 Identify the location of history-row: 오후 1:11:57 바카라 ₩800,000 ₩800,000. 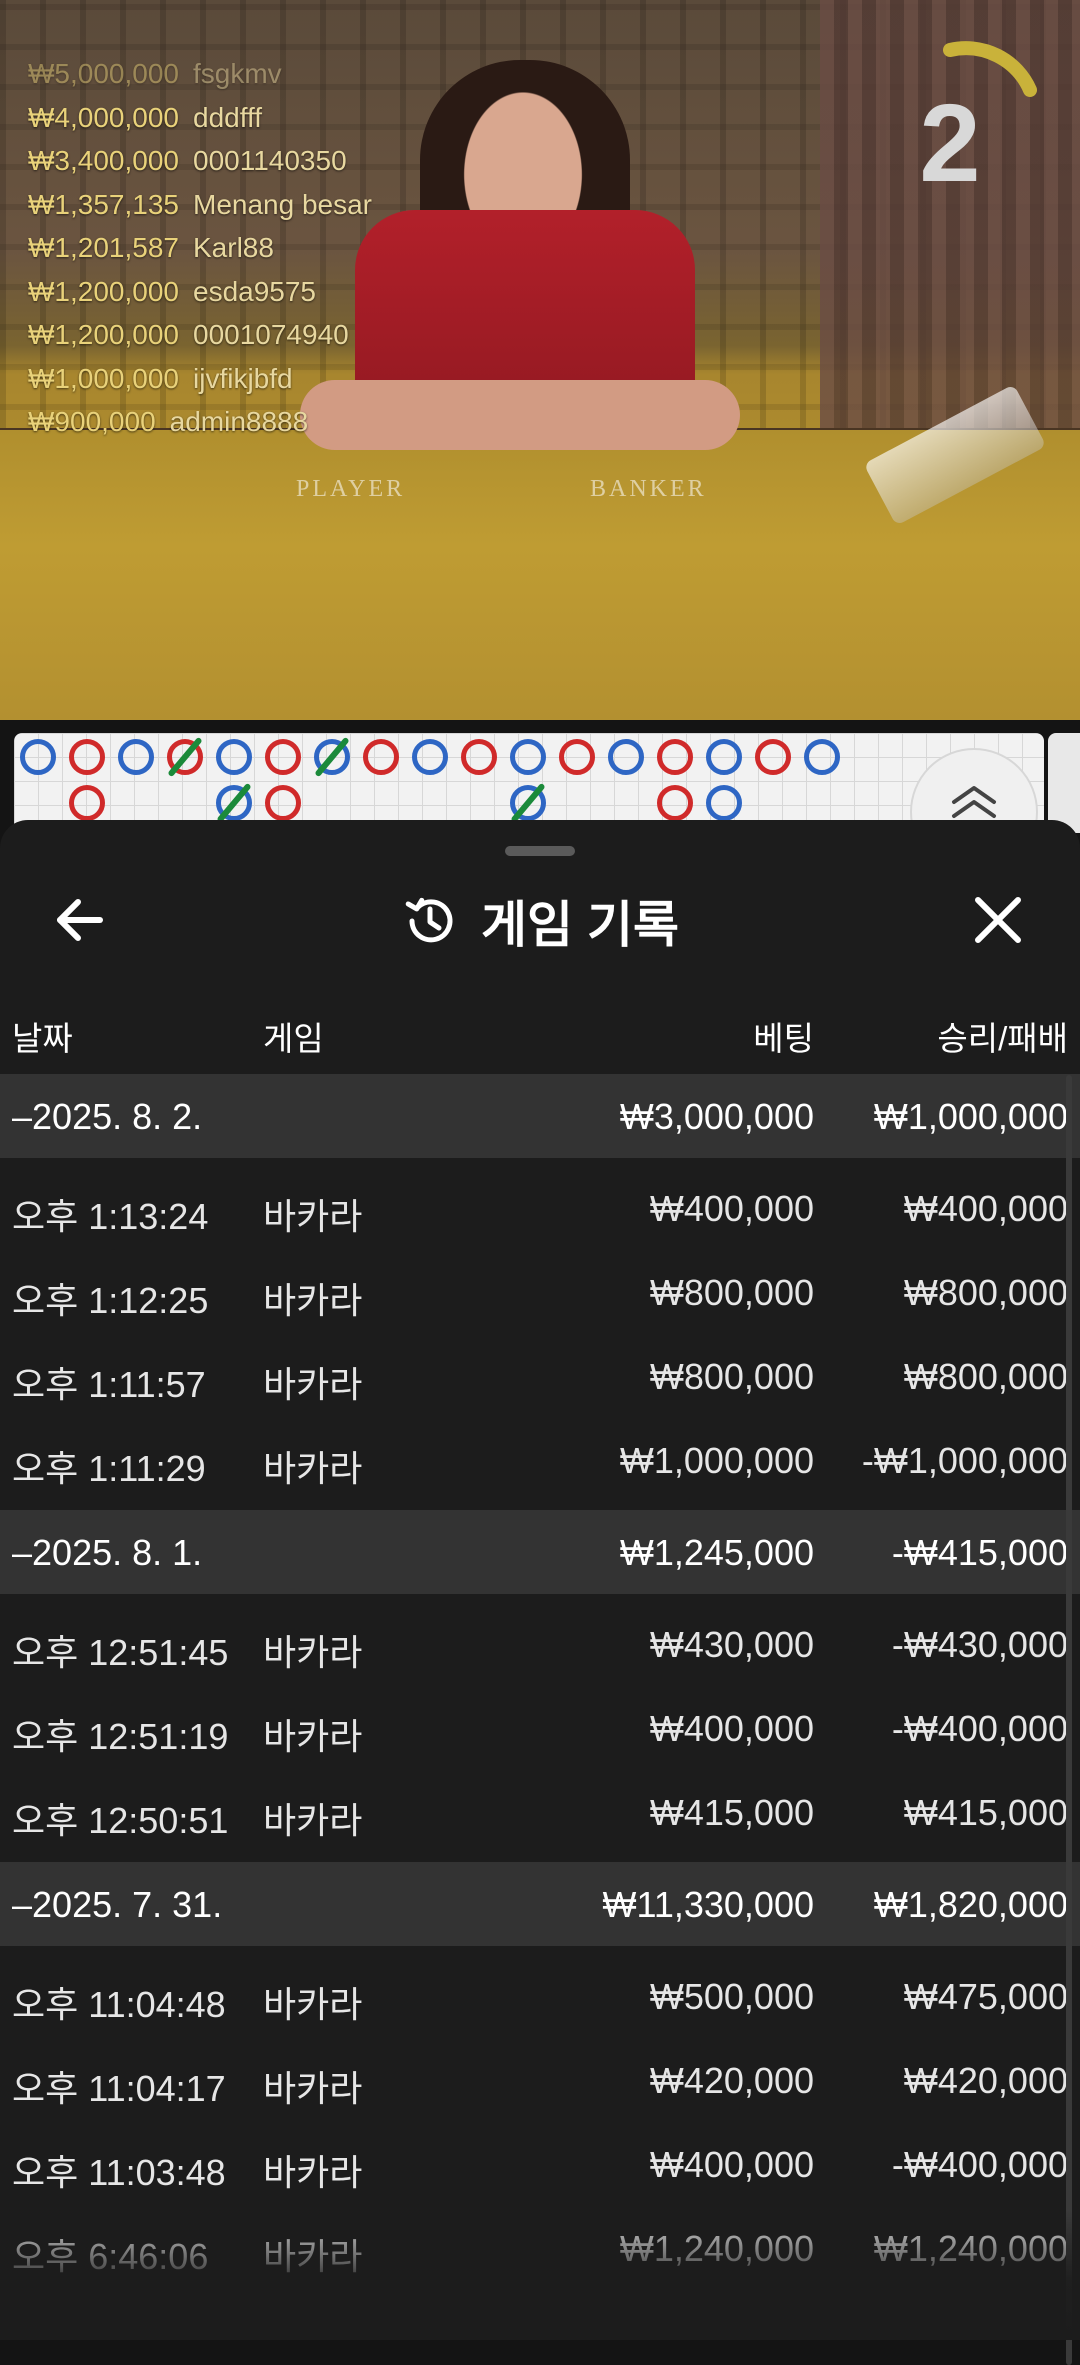
(540, 1376).